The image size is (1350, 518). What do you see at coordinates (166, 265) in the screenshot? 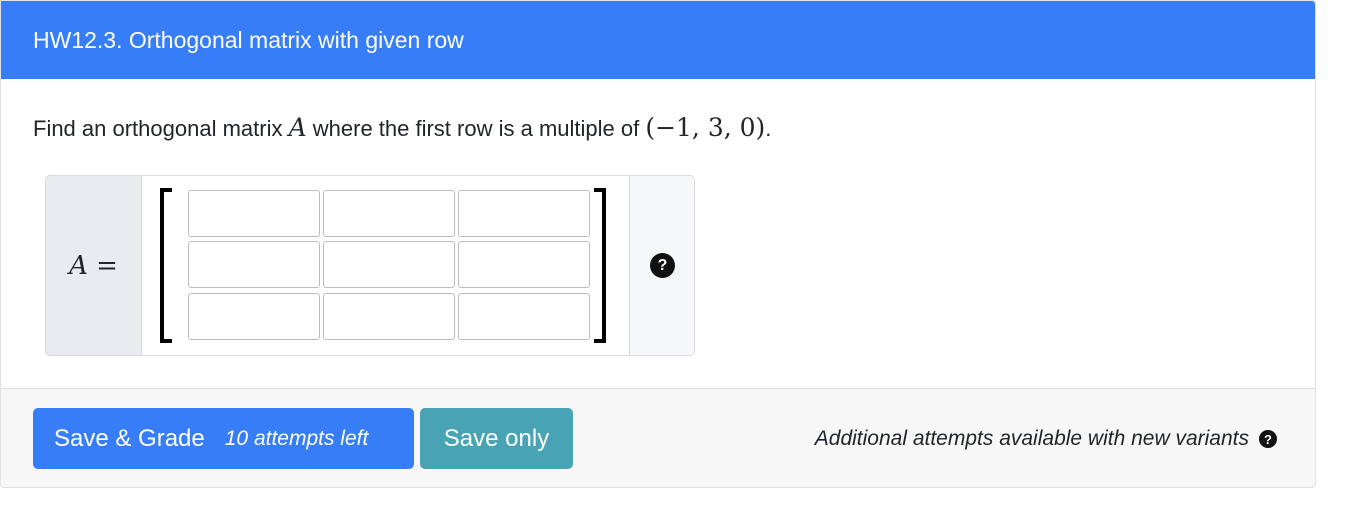
I see `left-bracket` at bounding box center [166, 265].